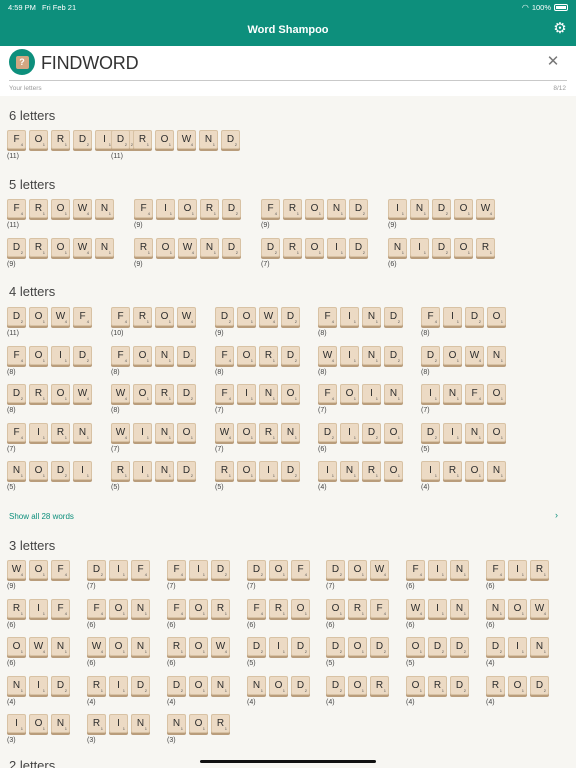 The height and width of the screenshot is (768, 576). Describe the element at coordinates (257, 442) in the screenshot. I see `word-item: W 4 O 1 R 1 N 1 (7)` at that location.